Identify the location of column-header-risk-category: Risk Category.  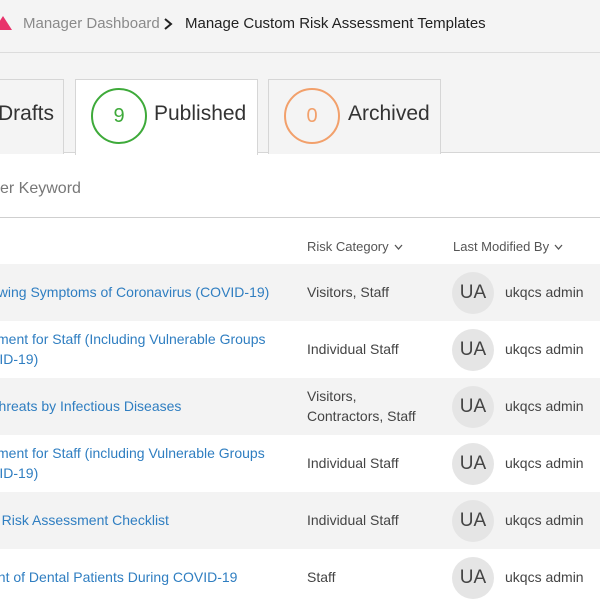
(355, 246).